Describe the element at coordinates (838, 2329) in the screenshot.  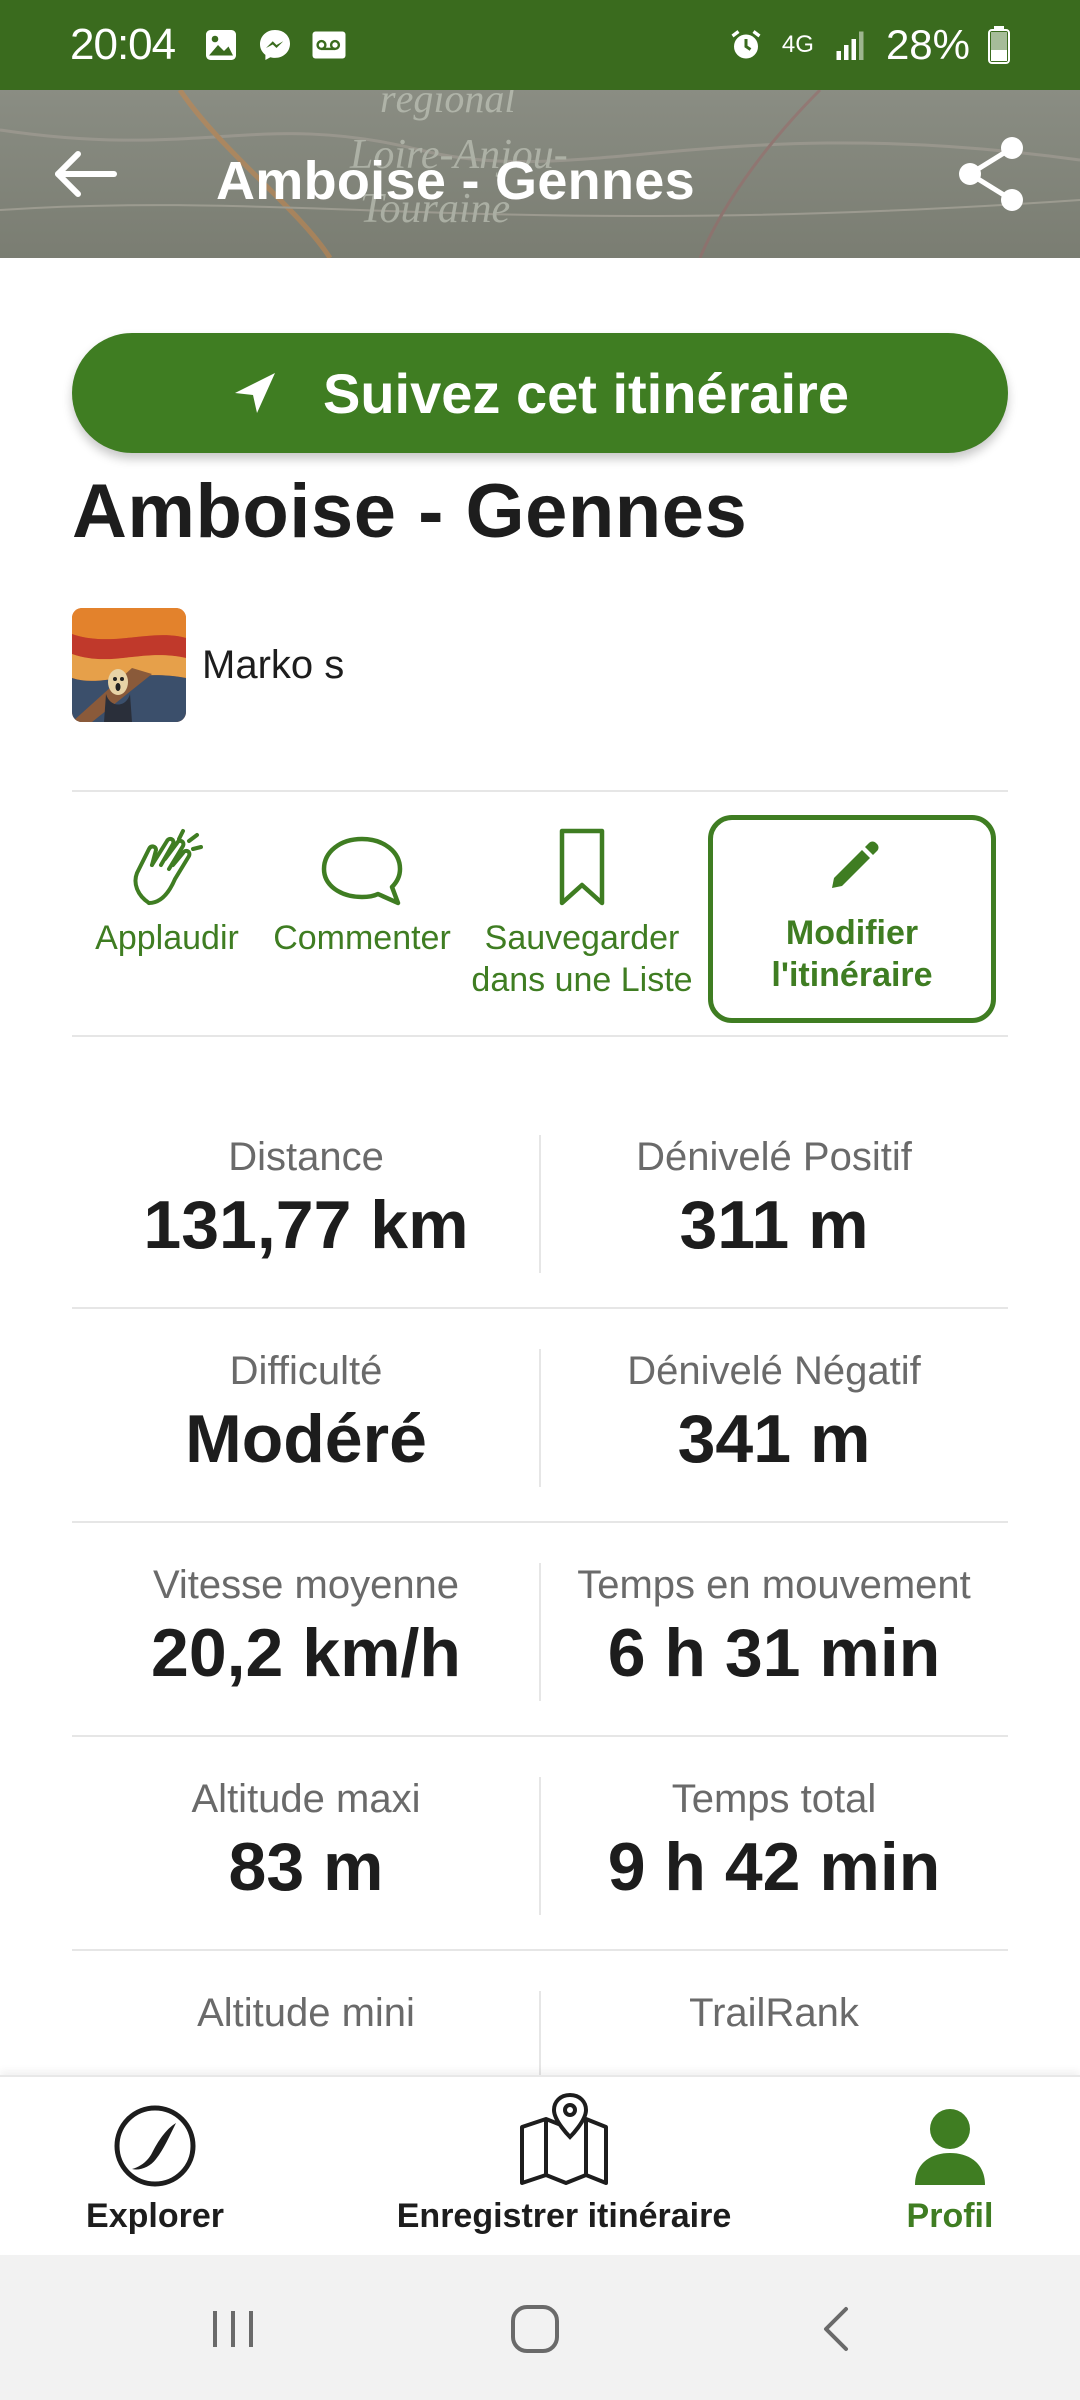
I see `back-icon` at that location.